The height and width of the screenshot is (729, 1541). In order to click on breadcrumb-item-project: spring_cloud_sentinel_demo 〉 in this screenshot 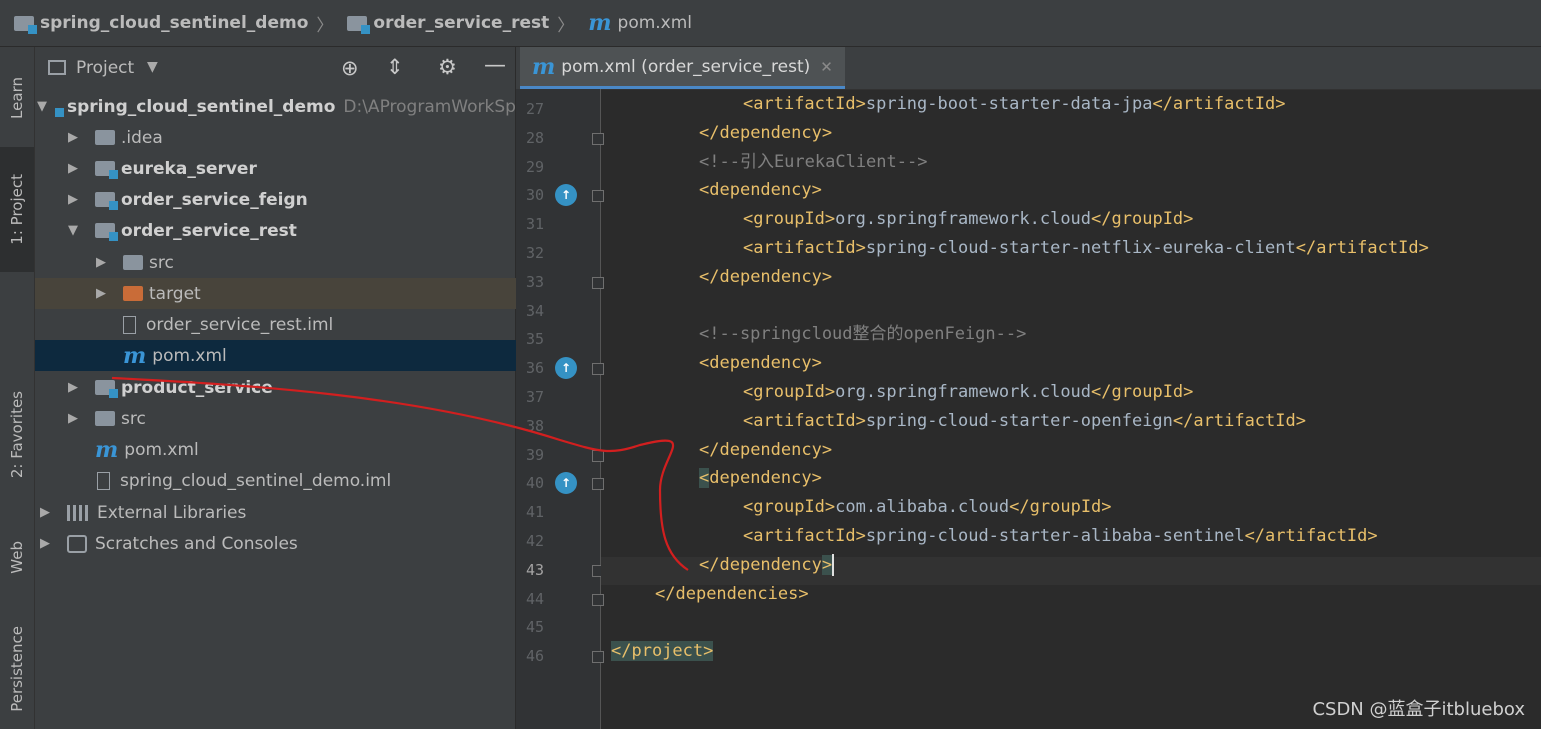, I will do `click(173, 23)`.